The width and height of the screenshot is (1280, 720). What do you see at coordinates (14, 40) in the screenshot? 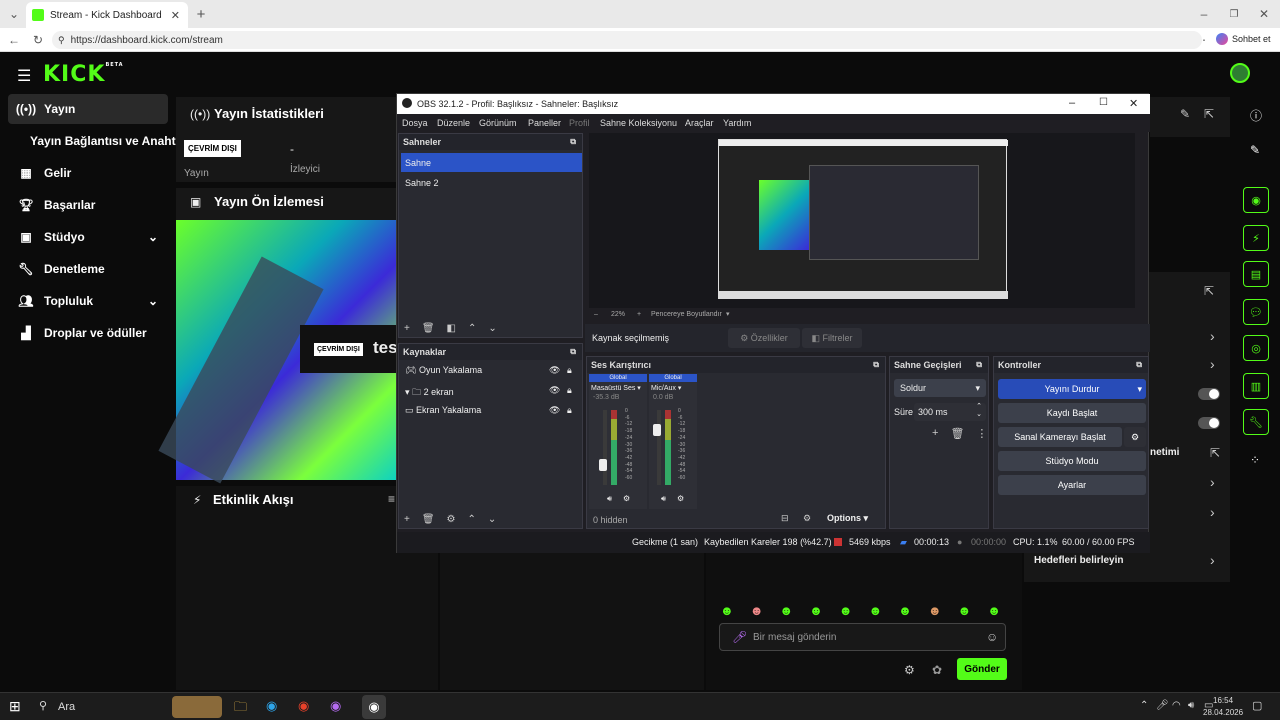
I see `back-icon: ←` at bounding box center [14, 40].